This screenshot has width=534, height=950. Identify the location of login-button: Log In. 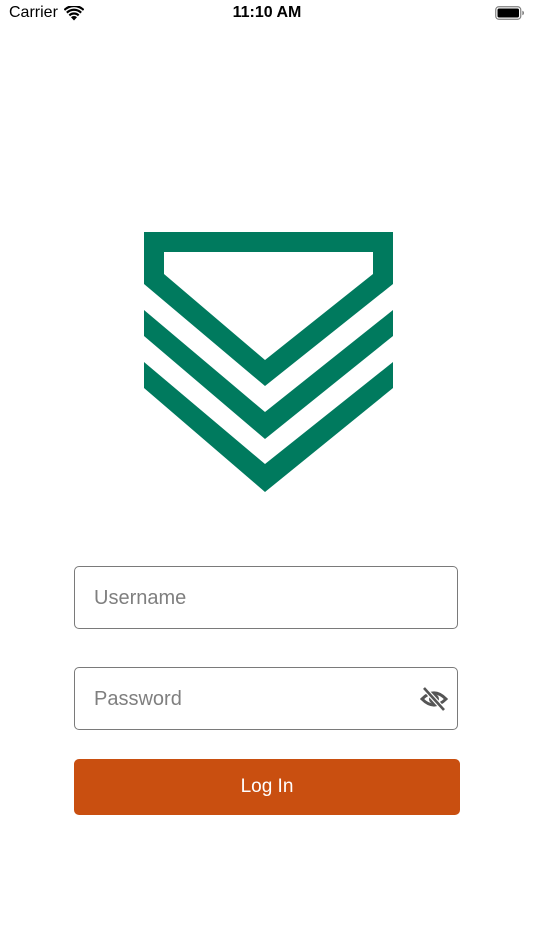
(267, 787).